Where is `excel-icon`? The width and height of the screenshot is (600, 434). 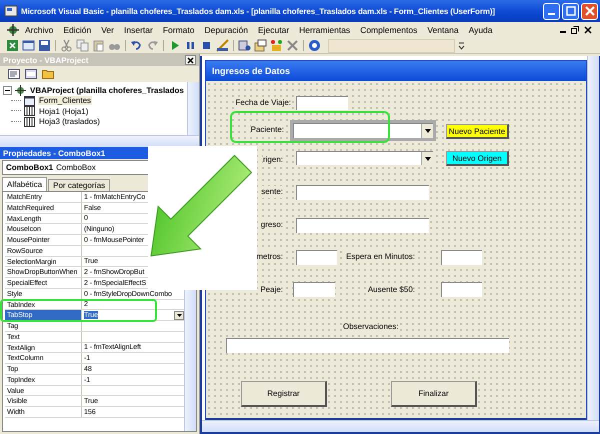 excel-icon is located at coordinates (12, 45).